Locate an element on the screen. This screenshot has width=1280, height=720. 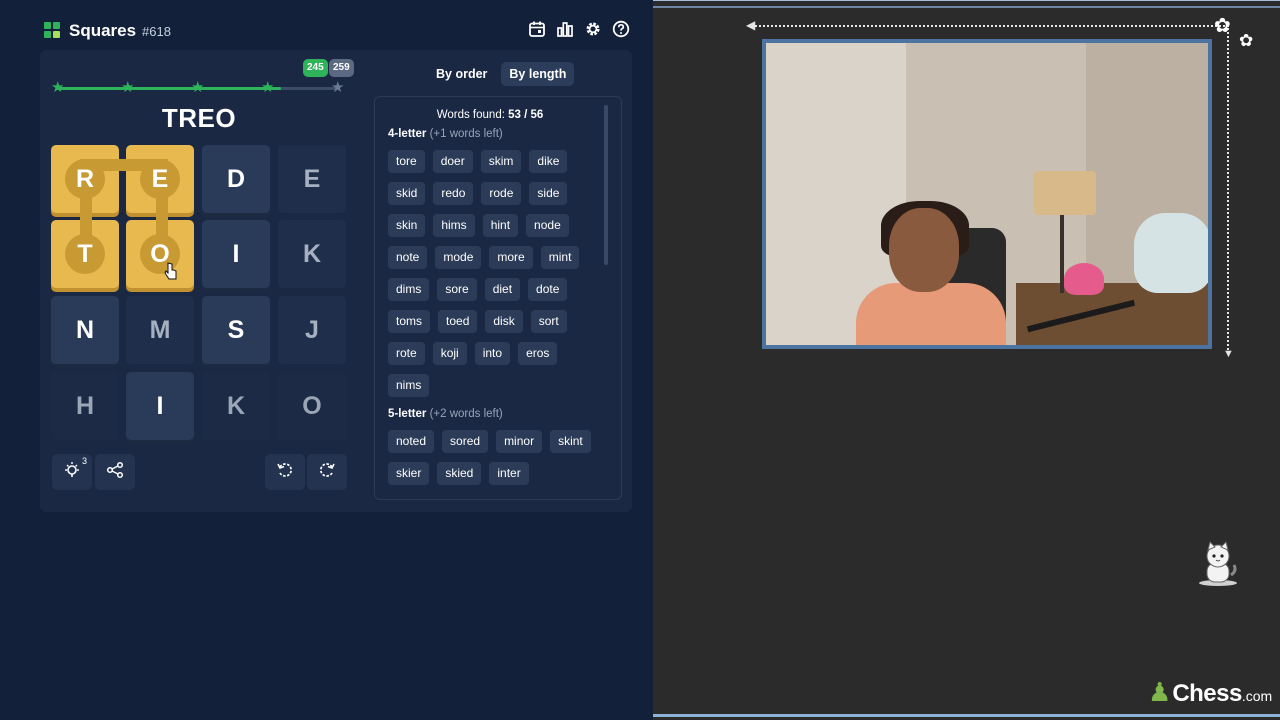
word-chip: tore is located at coordinates (406, 161).